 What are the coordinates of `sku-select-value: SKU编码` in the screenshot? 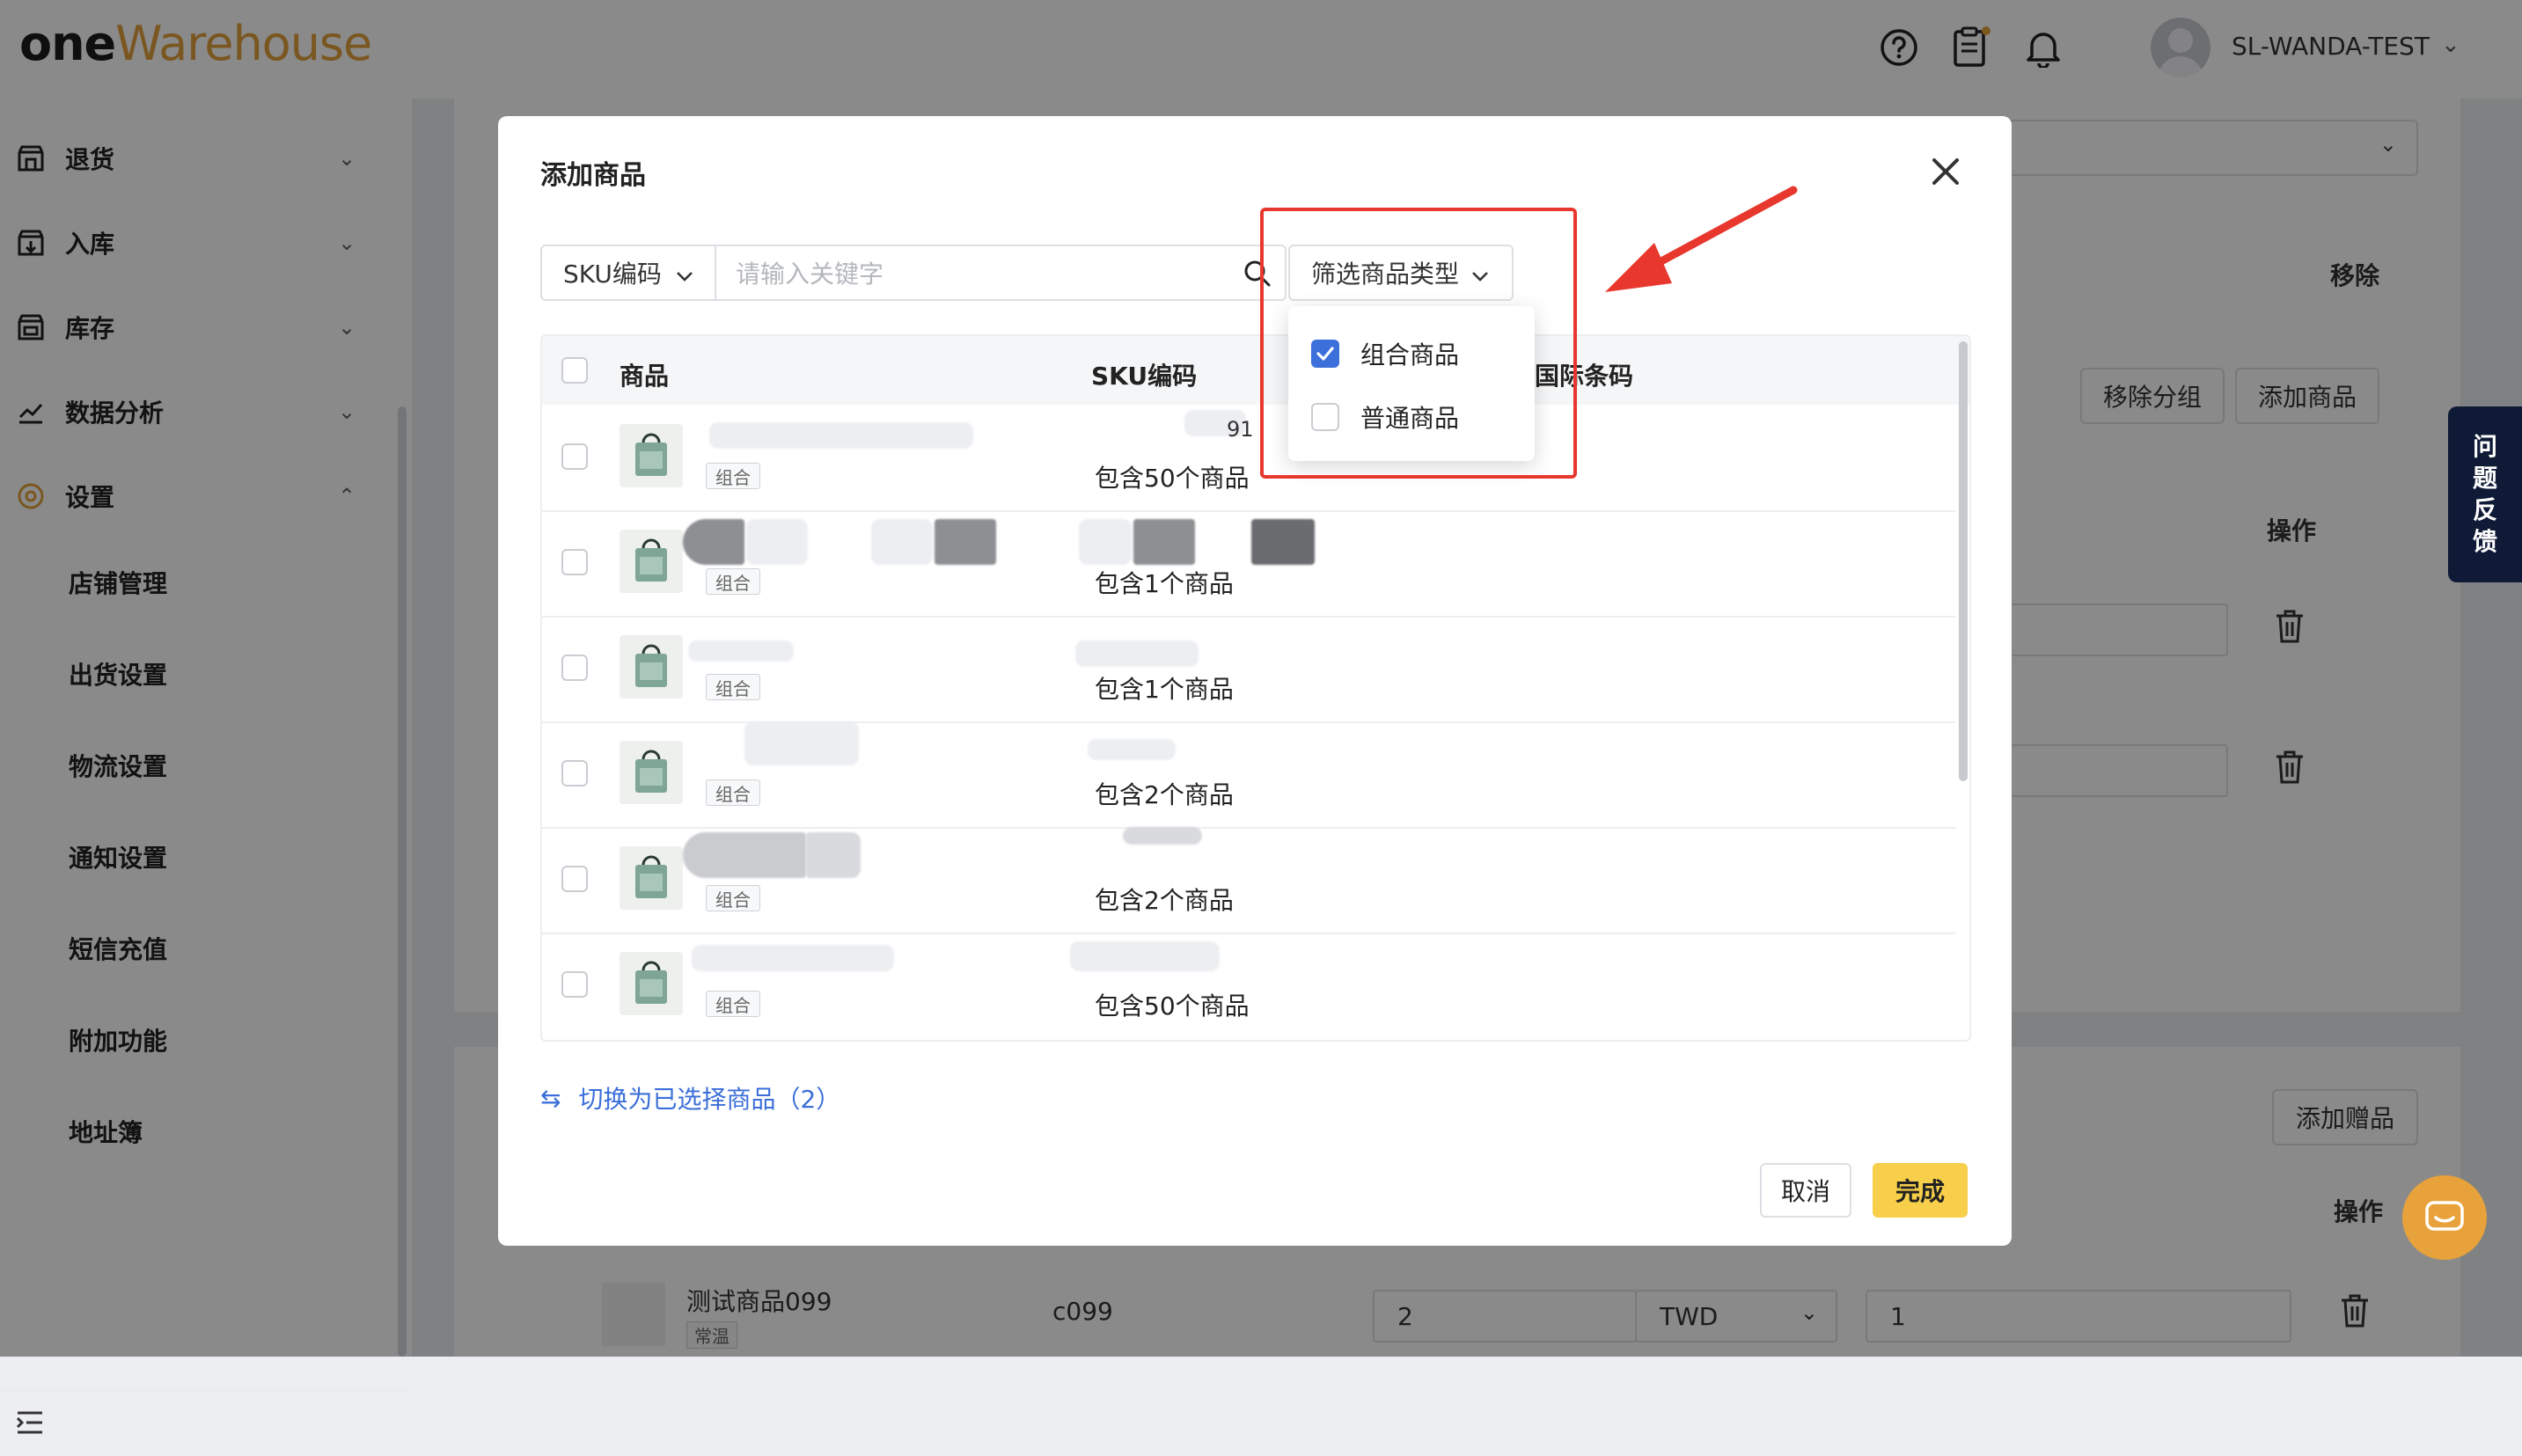 It's located at (612, 274).